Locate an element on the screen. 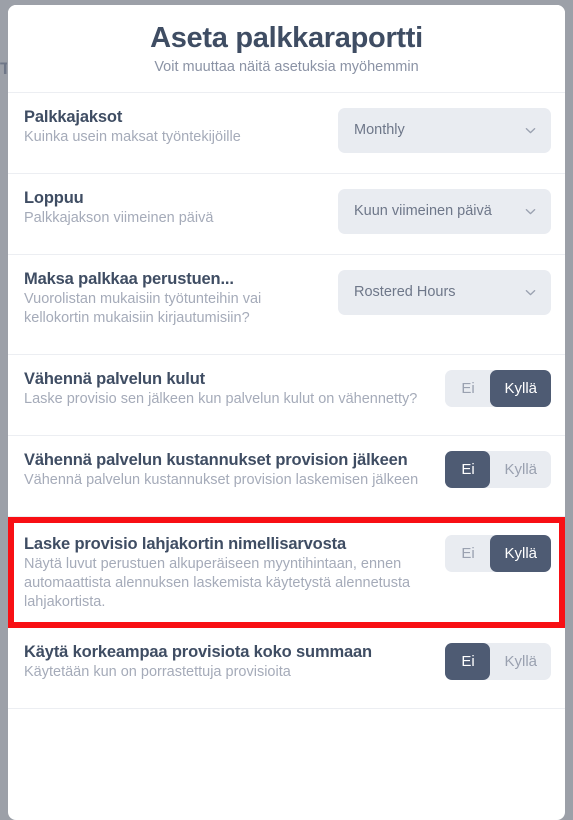 Image resolution: width=573 pixels, height=820 pixels. select-value: Monthly is located at coordinates (379, 130).